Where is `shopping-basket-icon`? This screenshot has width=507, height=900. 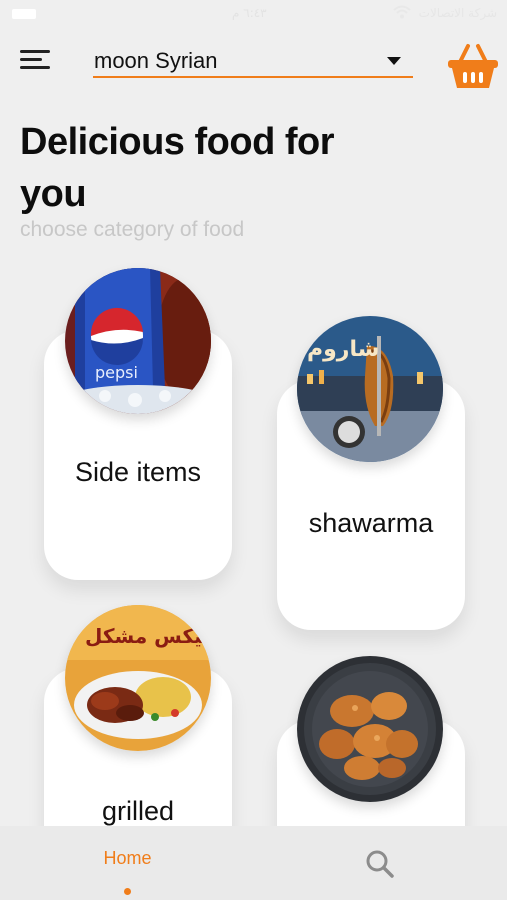
shopping-basket-icon is located at coordinates (473, 66).